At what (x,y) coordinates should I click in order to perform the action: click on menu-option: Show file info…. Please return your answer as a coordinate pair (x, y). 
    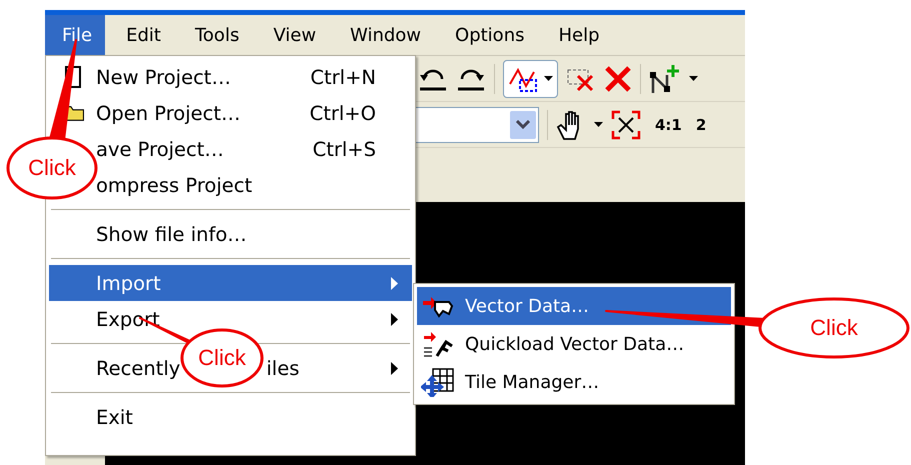
    Looking at the image, I should click on (171, 234).